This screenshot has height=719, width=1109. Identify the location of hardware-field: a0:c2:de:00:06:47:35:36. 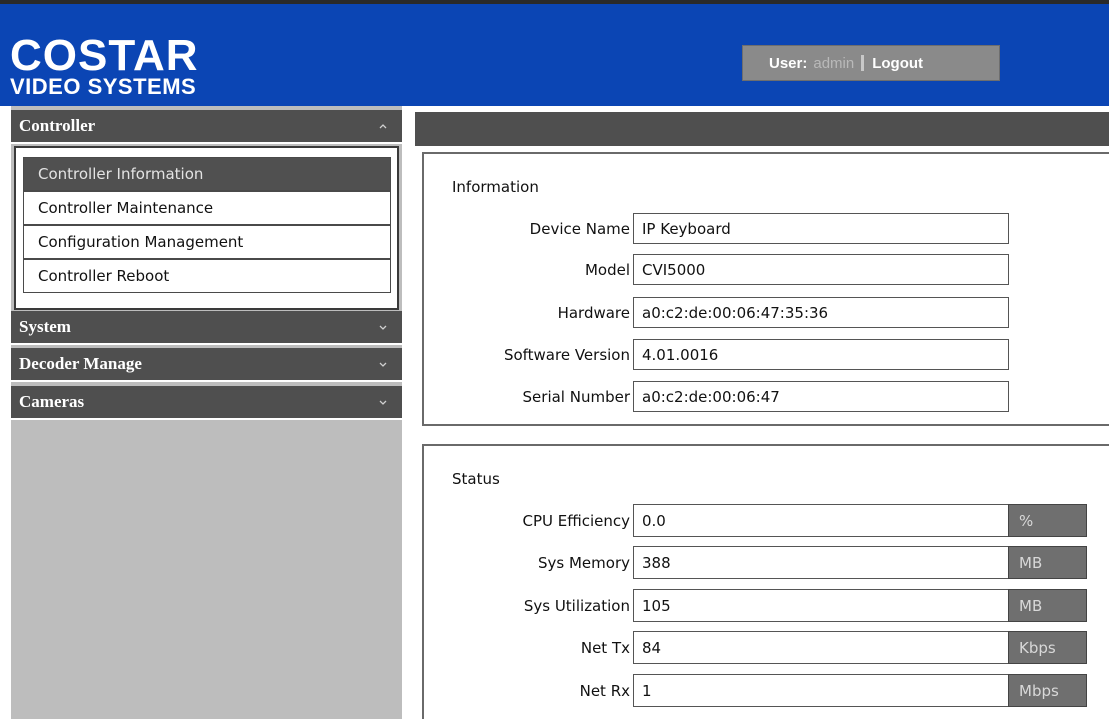
(821, 312).